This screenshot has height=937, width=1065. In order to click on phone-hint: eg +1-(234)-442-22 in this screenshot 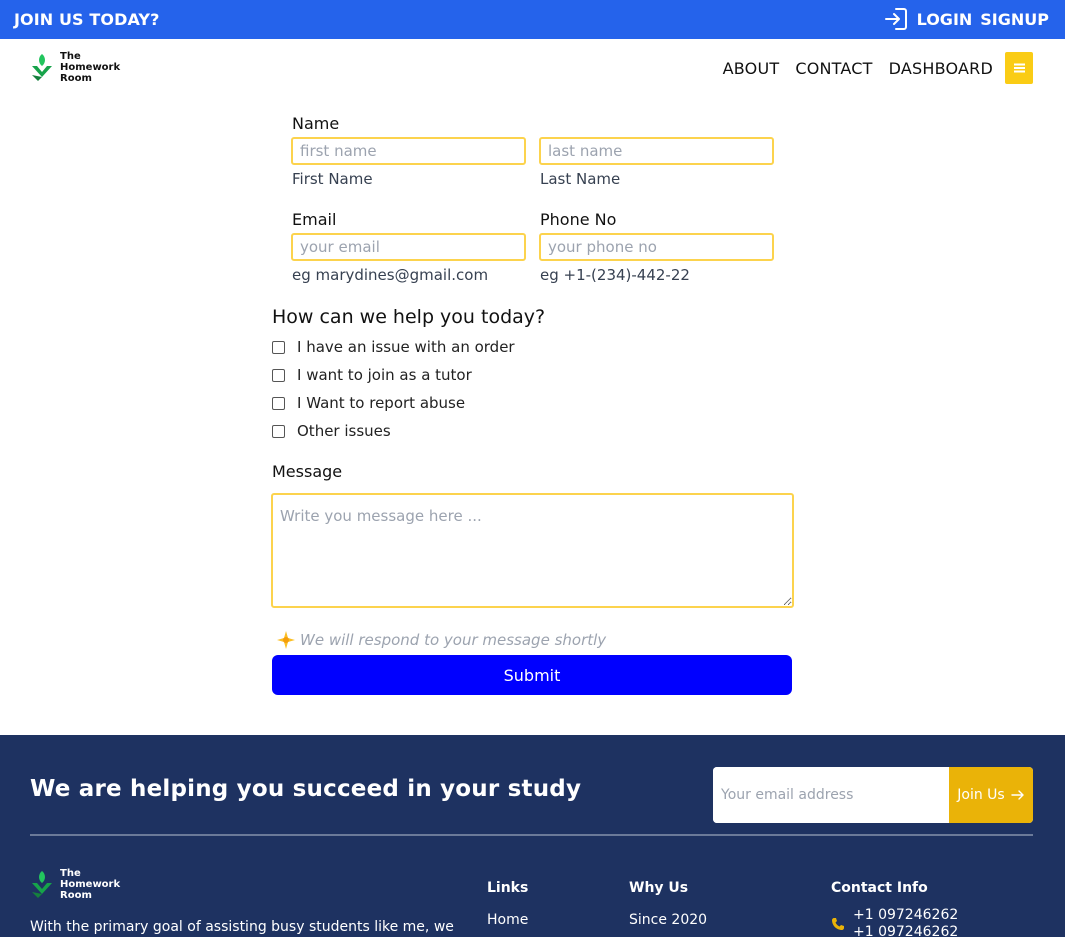, I will do `click(615, 275)`.